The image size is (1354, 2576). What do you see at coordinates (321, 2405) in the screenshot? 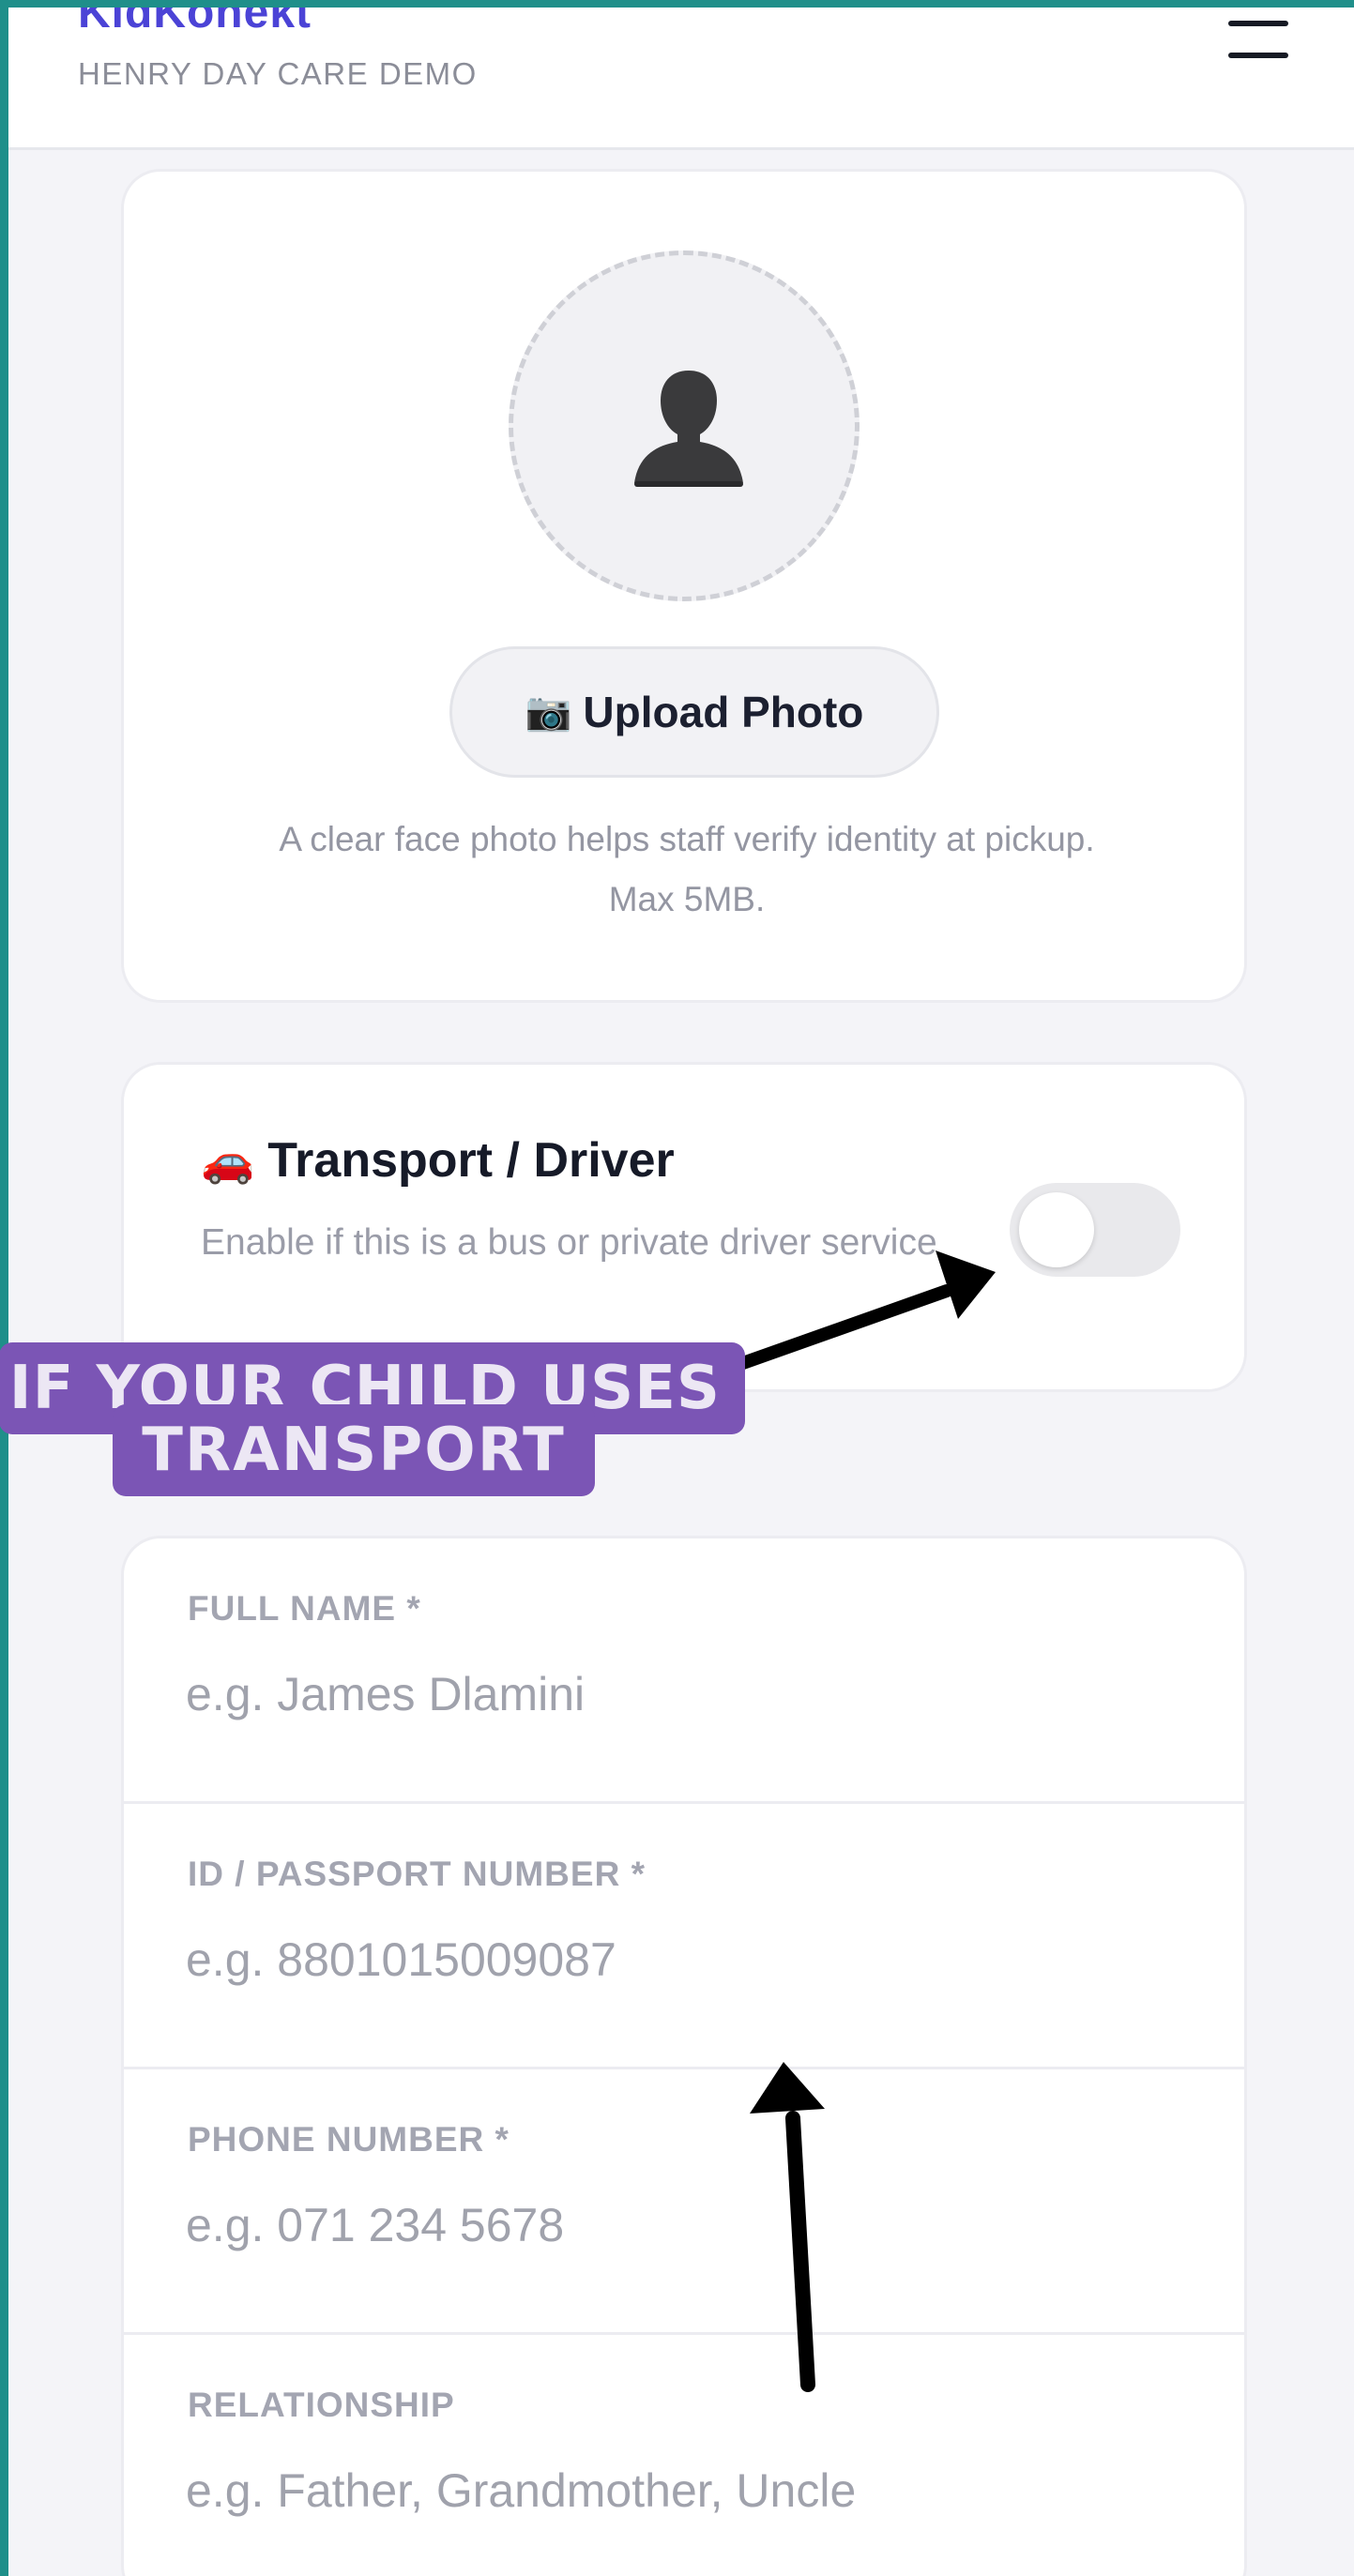
I see `relationship-label: RELATIONSHIP` at bounding box center [321, 2405].